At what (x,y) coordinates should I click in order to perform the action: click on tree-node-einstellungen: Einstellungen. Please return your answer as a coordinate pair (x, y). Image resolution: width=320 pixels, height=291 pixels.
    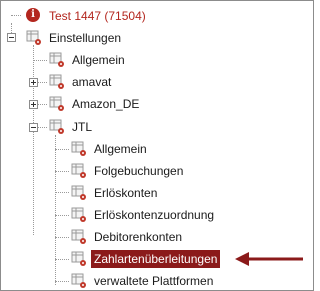
    Looking at the image, I should click on (126, 38).